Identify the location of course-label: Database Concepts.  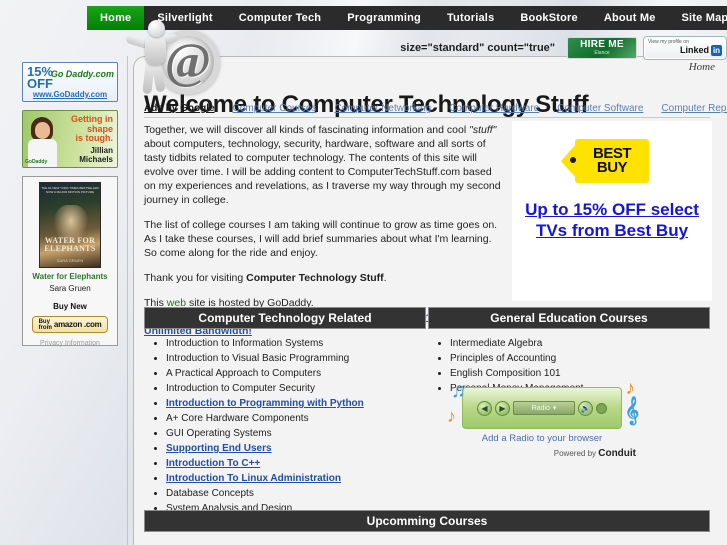
(210, 493).